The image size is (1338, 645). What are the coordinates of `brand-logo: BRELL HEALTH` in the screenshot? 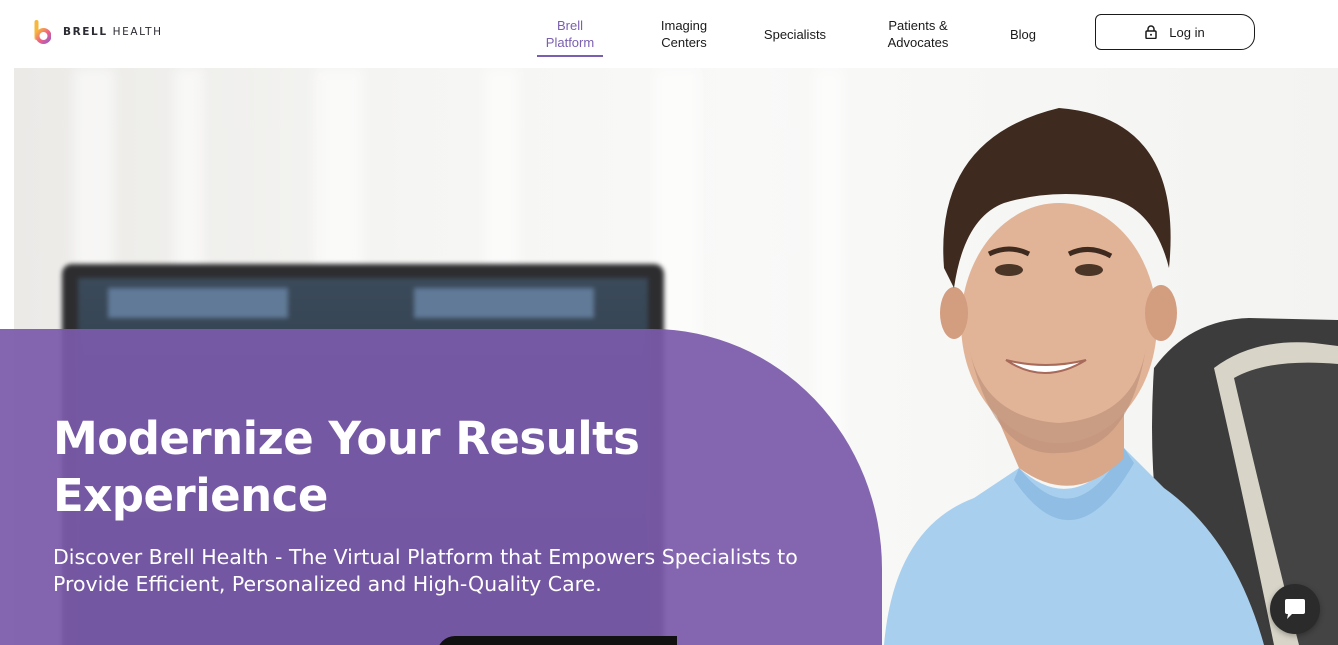 It's located at (98, 32).